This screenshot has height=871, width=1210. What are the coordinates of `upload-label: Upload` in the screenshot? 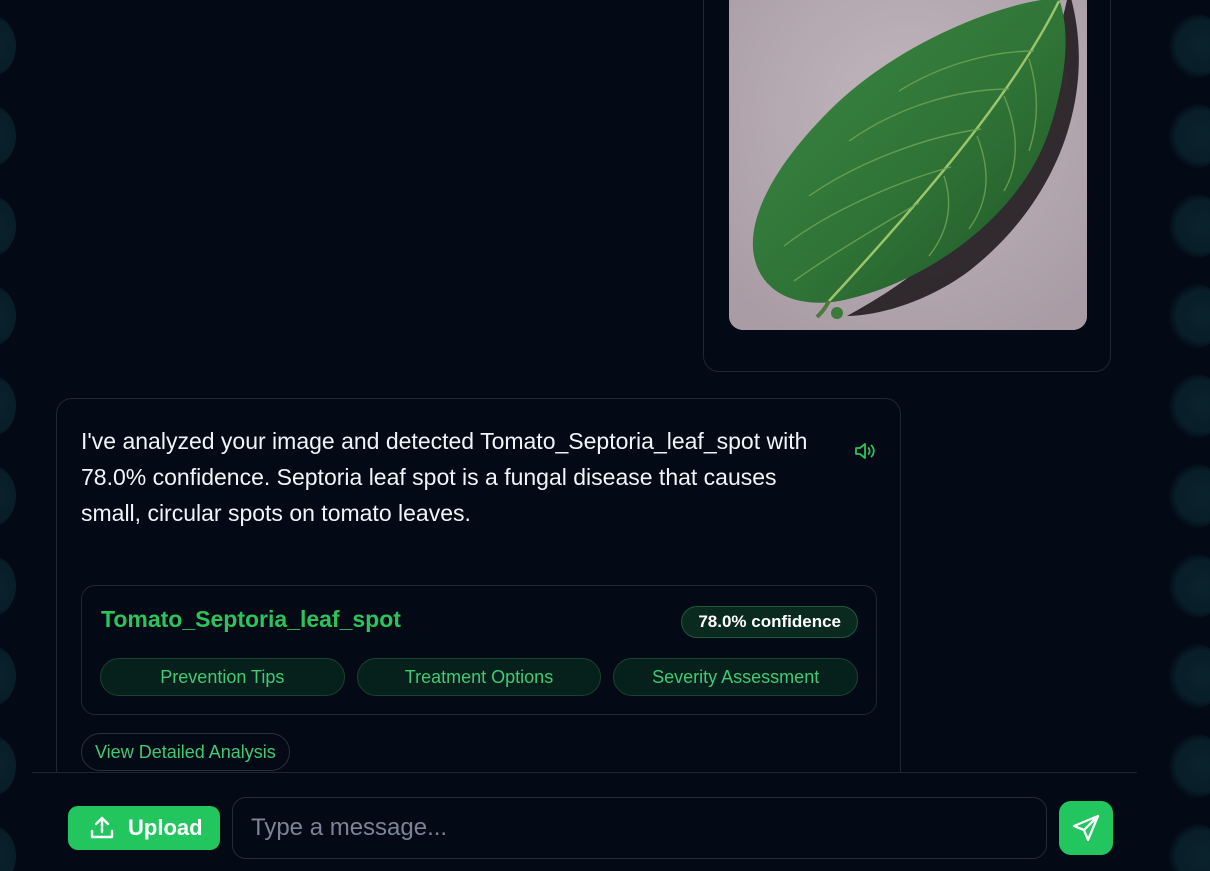 It's located at (165, 827).